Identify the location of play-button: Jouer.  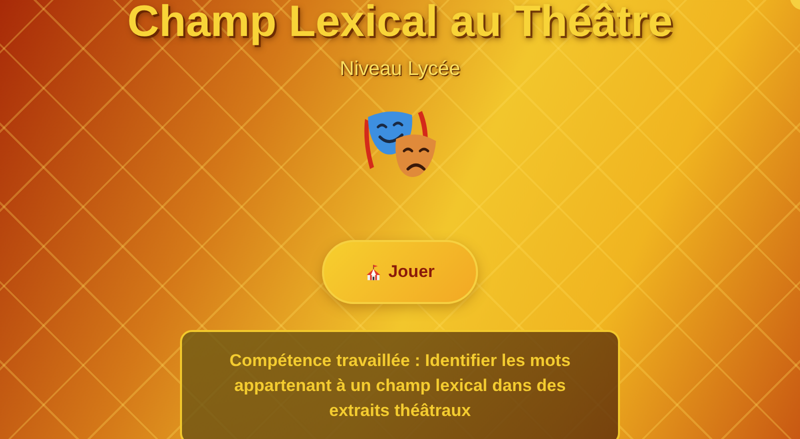
(400, 272).